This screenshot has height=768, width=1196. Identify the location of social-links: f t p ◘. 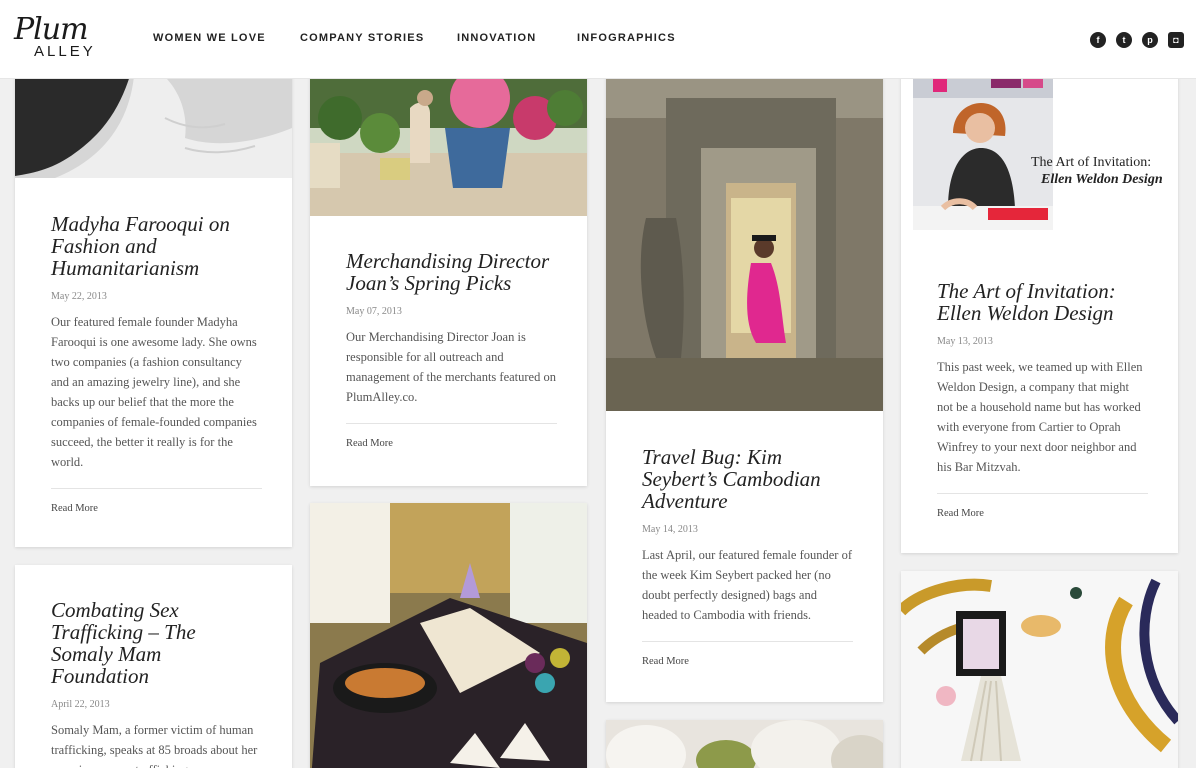
(1137, 40).